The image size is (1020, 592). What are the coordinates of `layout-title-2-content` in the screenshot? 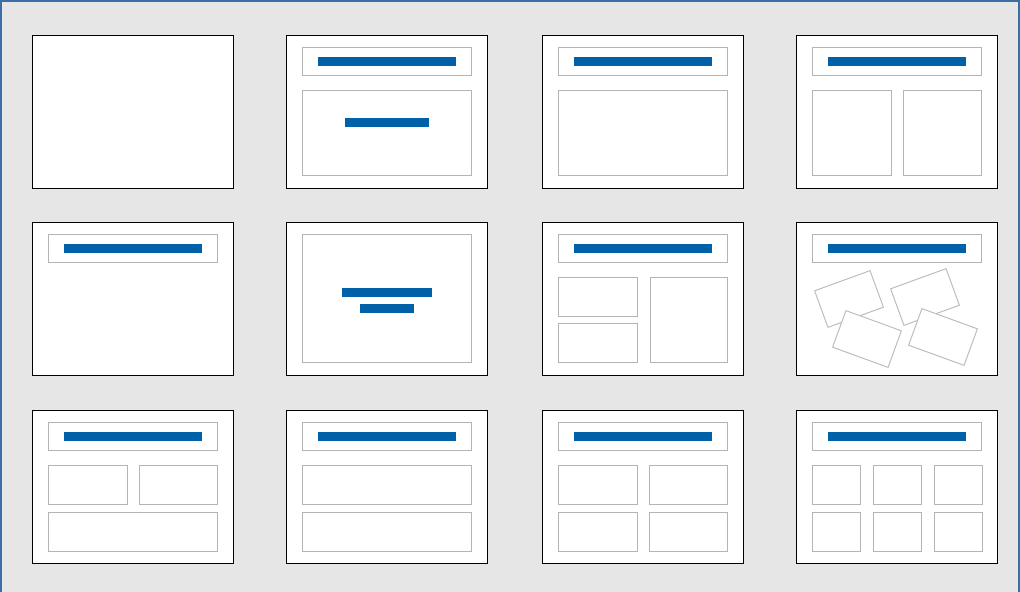 It's located at (897, 112).